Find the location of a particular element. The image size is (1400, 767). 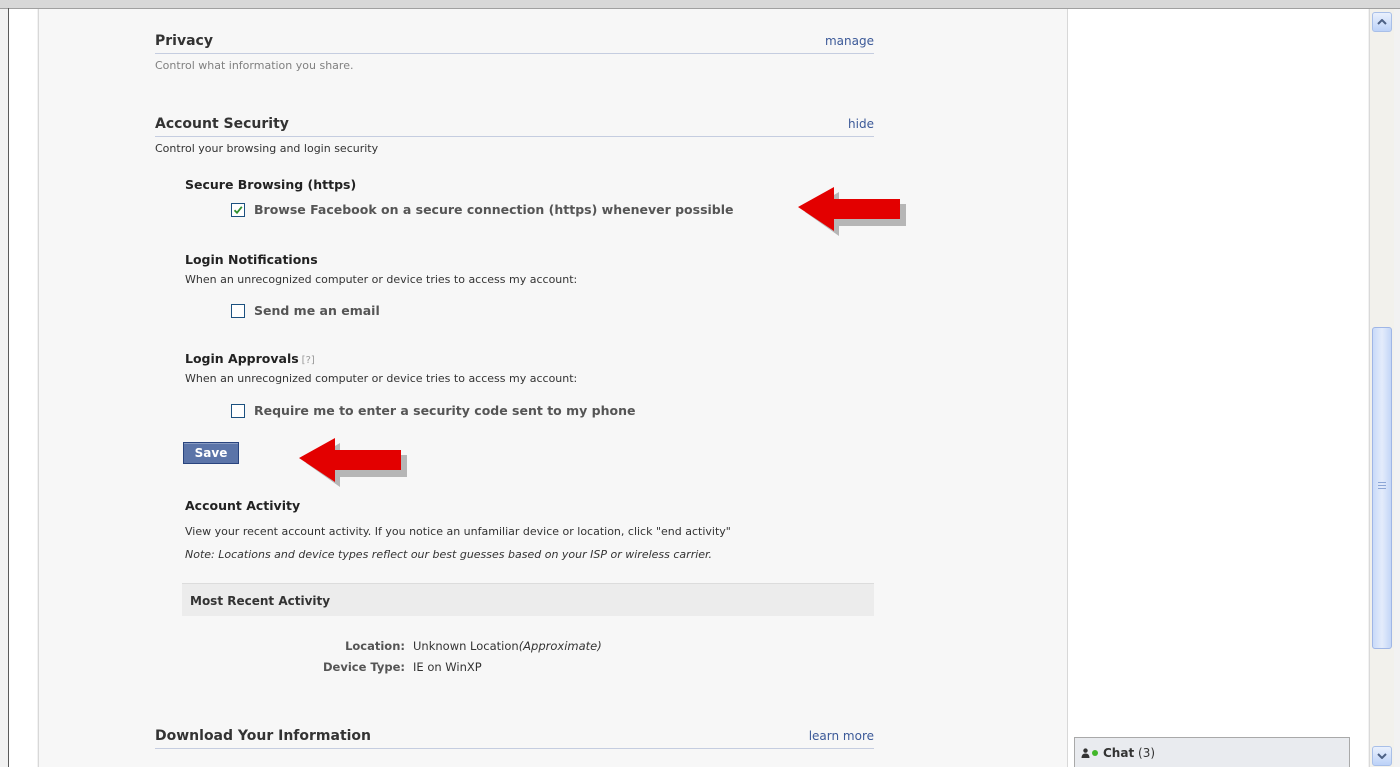

account-activity-title: Account Activity is located at coordinates (243, 505).